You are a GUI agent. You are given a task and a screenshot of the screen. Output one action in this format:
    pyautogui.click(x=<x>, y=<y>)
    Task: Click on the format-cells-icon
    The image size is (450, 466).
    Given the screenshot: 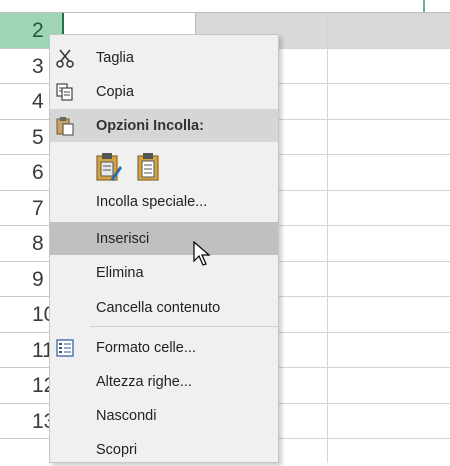 What is the action you would take?
    pyautogui.click(x=65, y=348)
    